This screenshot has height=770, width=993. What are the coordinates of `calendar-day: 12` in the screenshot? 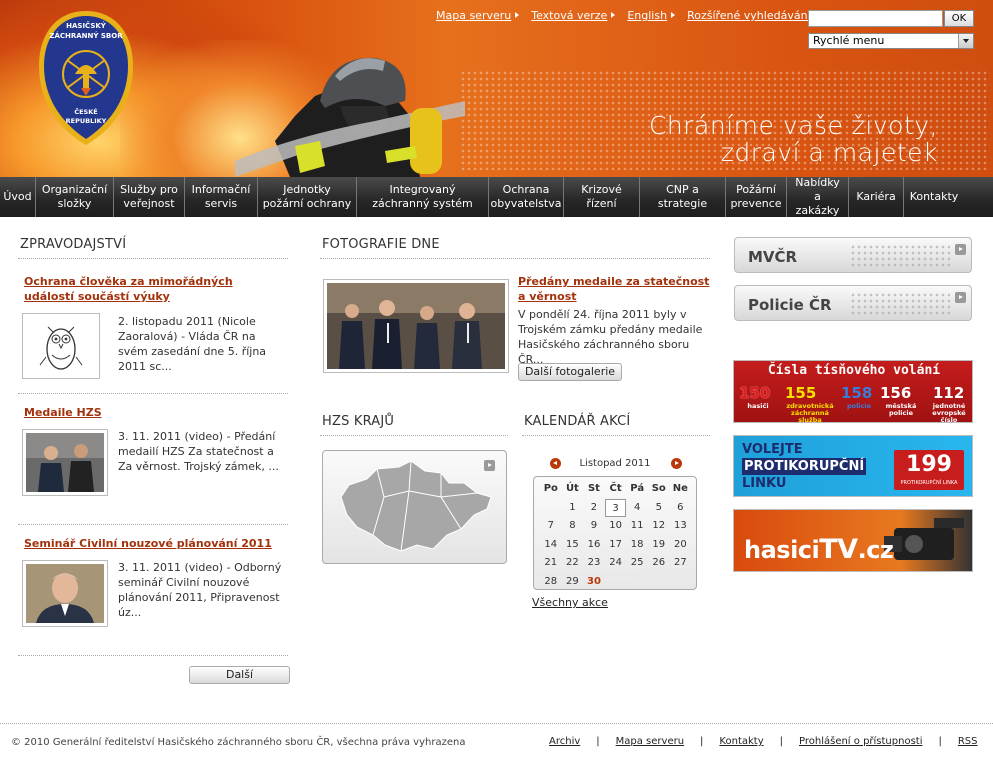 It's located at (659, 526).